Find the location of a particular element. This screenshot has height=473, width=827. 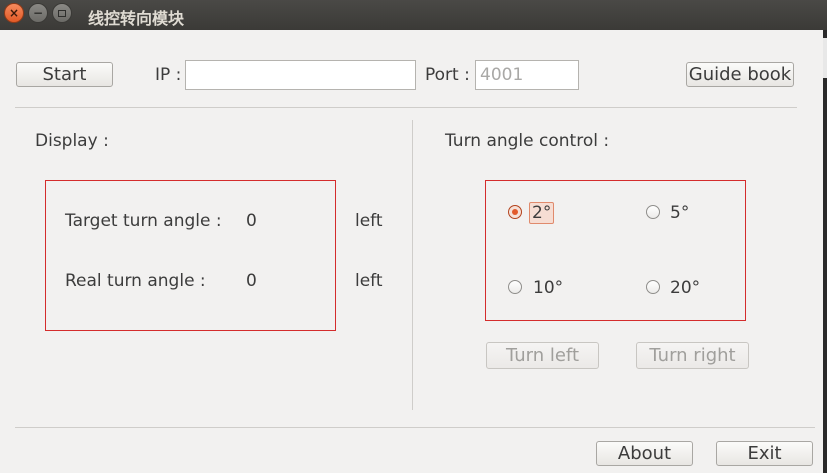

turn-left-button: Turn left is located at coordinates (542, 355).